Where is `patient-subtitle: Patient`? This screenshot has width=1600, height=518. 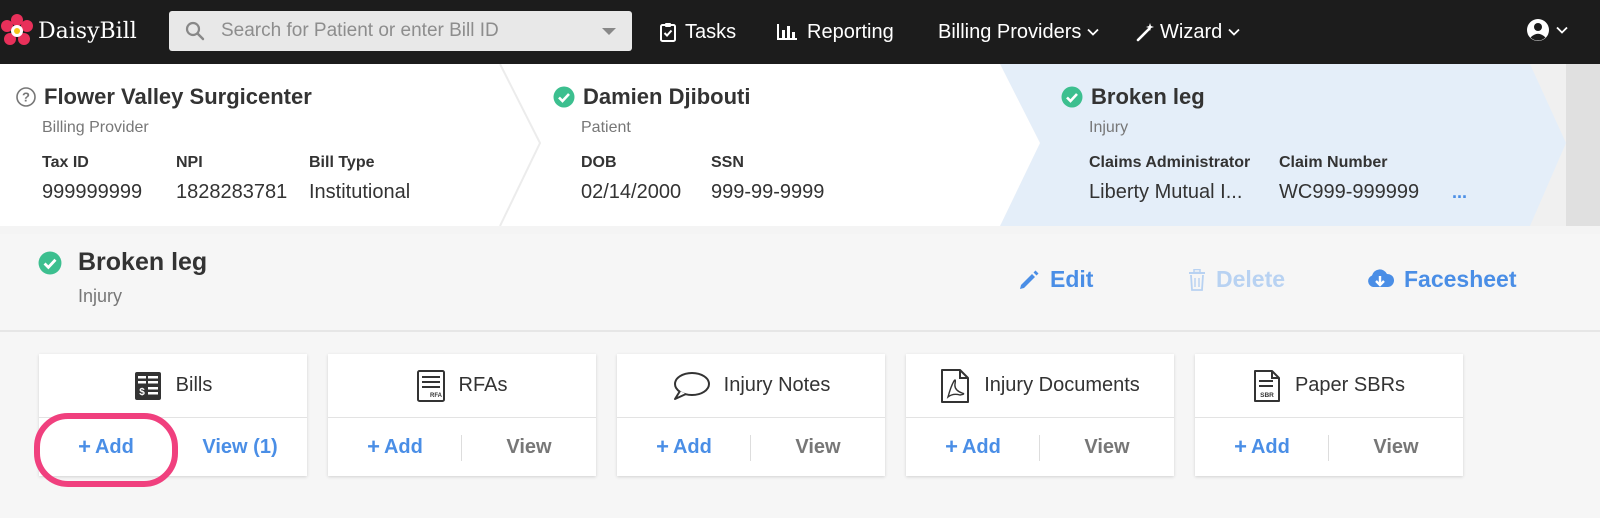 patient-subtitle: Patient is located at coordinates (606, 127).